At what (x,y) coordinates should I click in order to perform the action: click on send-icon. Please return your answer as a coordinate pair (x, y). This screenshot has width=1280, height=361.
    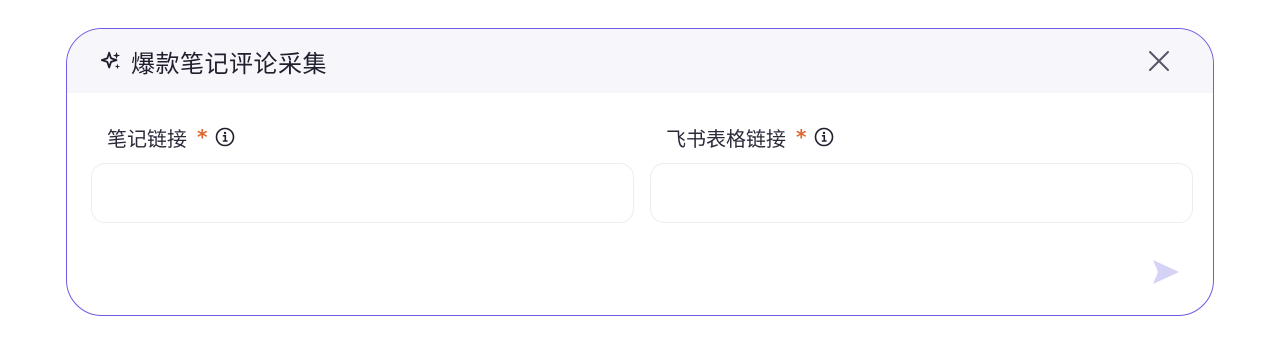
    Looking at the image, I should click on (1166, 272).